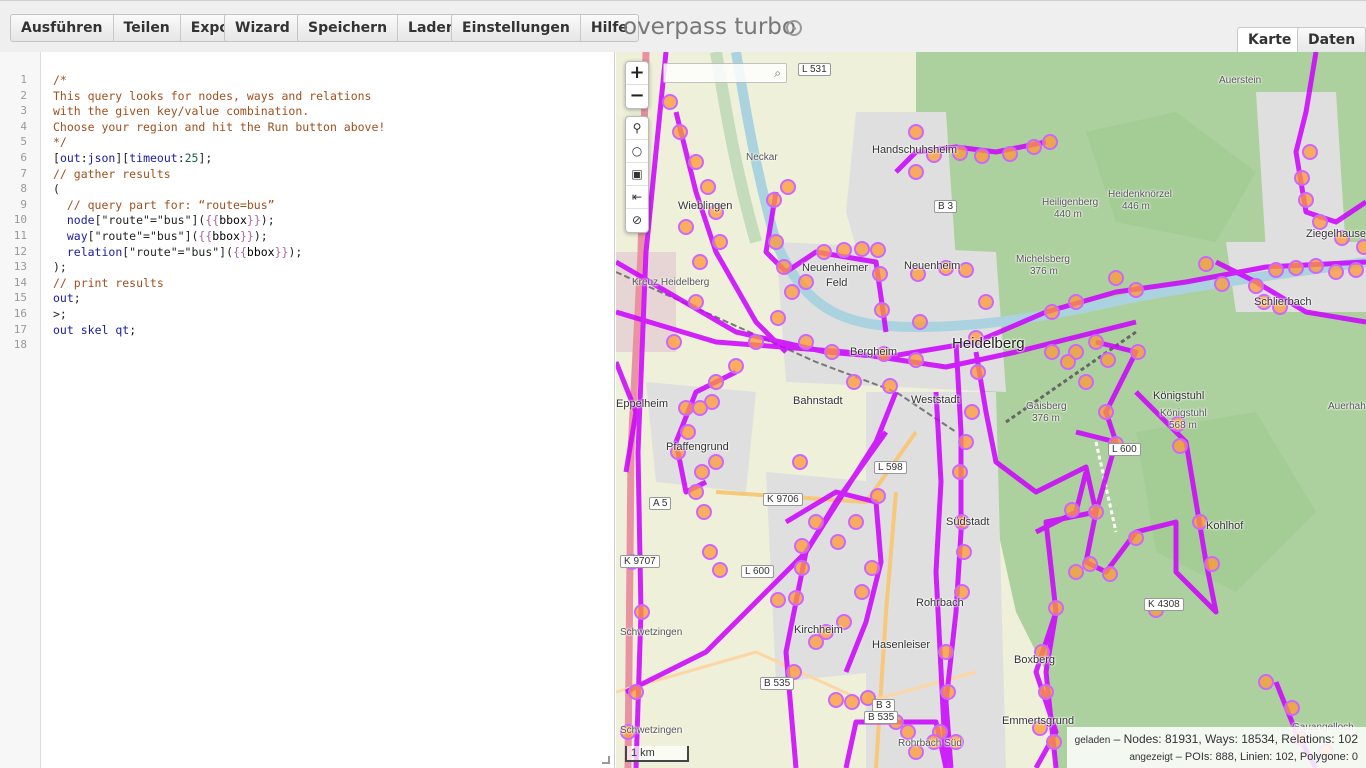 This screenshot has height=768, width=1366. I want to click on settings-button: Einstellungen, so click(516, 28).